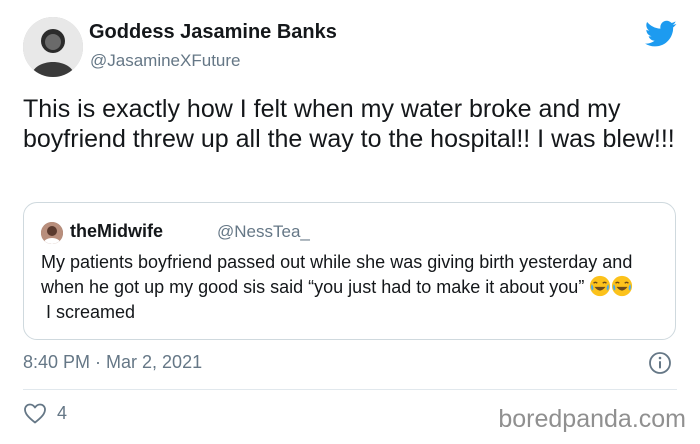  What do you see at coordinates (660, 363) in the screenshot?
I see `info-icon` at bounding box center [660, 363].